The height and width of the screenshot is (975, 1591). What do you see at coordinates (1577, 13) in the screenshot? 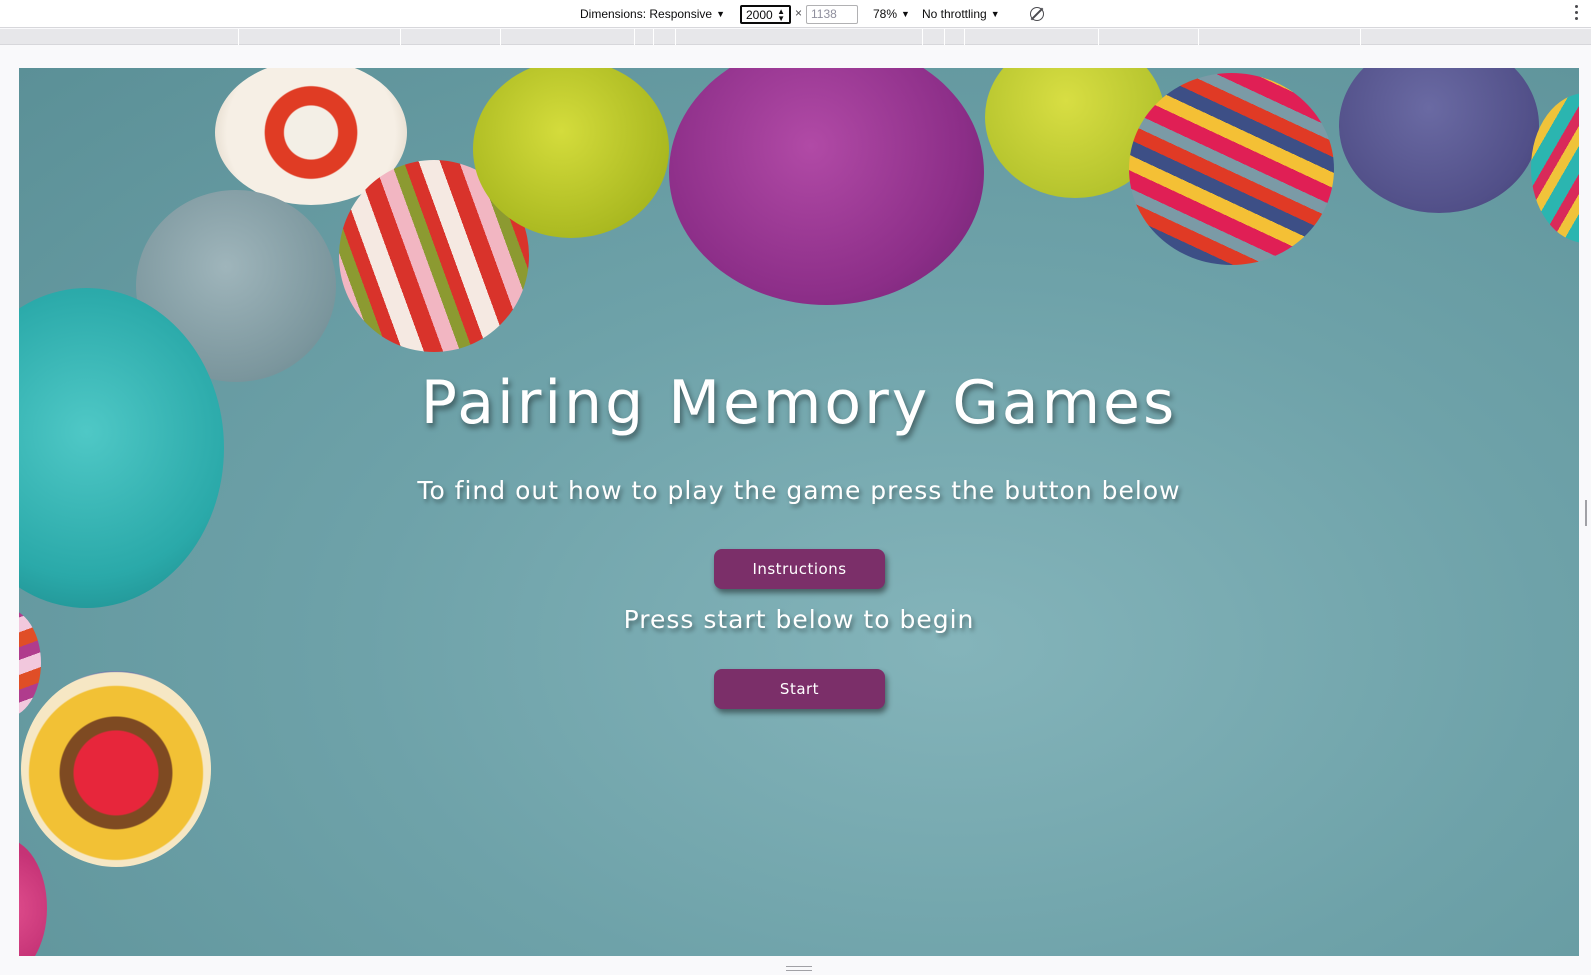
I see `more-options-icon` at bounding box center [1577, 13].